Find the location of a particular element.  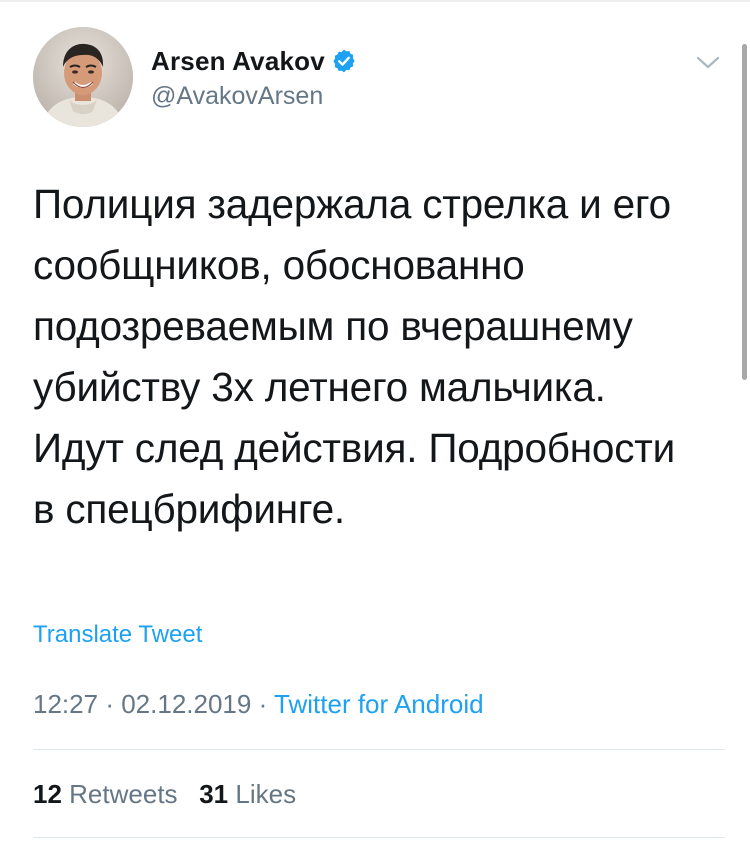

author-handle: @AvakovArsen is located at coordinates (237, 96).